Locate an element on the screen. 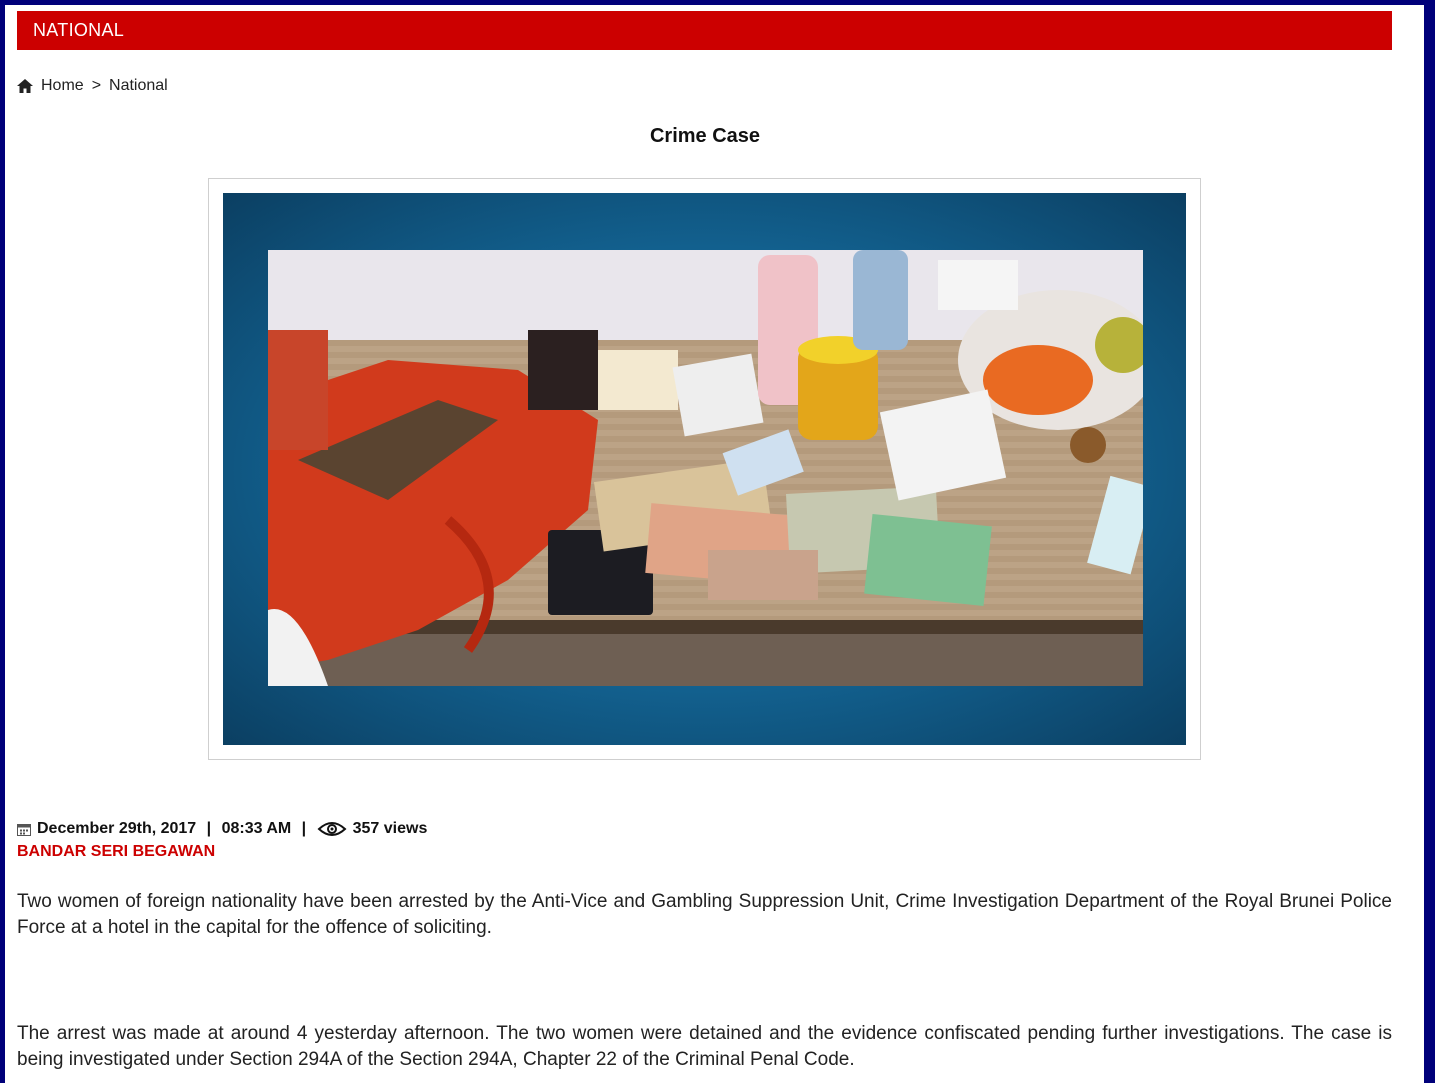  article-location: BANDAR SERI BEGAWAN is located at coordinates (116, 851).